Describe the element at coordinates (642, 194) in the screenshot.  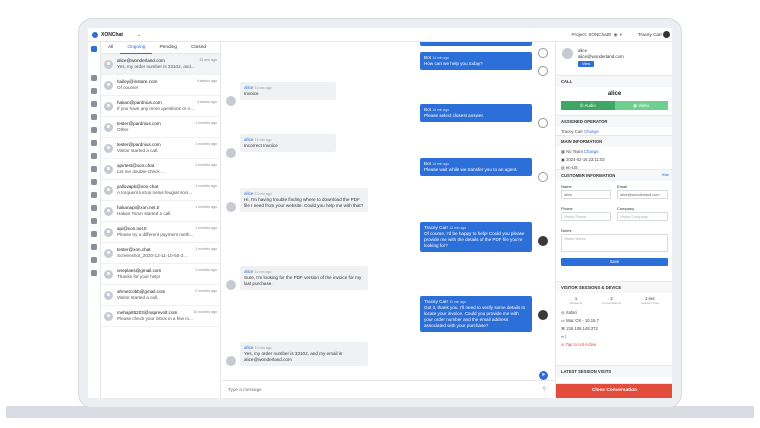
I see `email-field: alice@wonderland.com` at that location.